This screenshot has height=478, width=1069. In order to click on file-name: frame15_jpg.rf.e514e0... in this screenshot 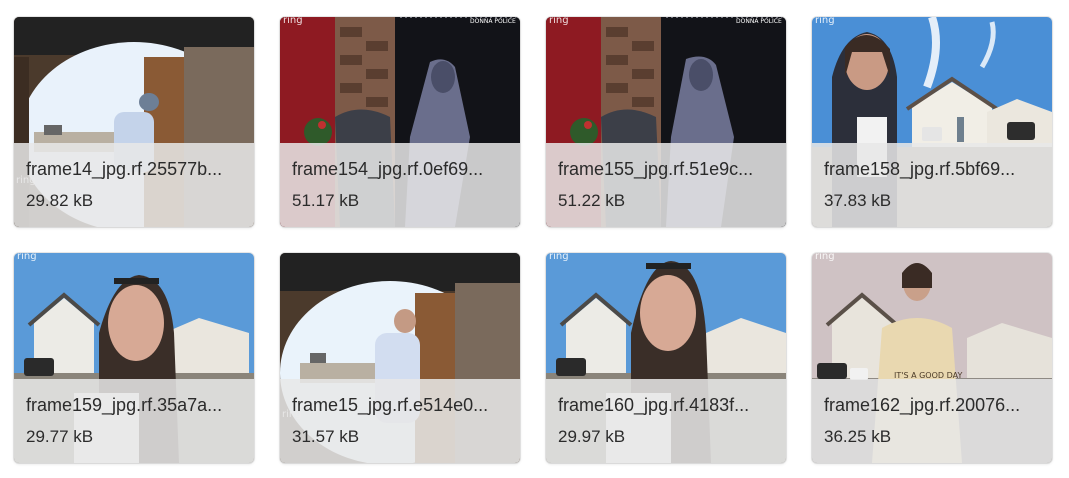, I will do `click(390, 405)`.